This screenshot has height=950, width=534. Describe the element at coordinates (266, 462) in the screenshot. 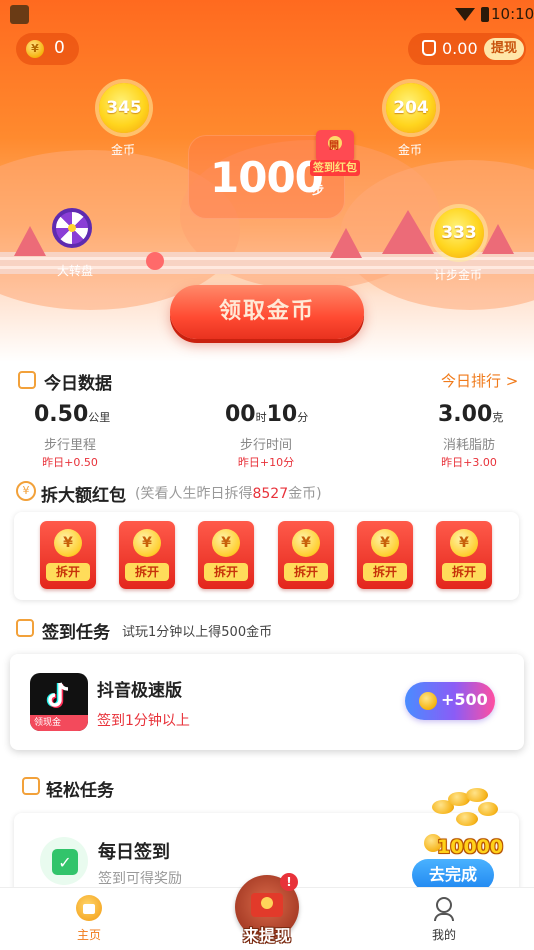

I see `walk-time-delta: 昨日+10分` at that location.